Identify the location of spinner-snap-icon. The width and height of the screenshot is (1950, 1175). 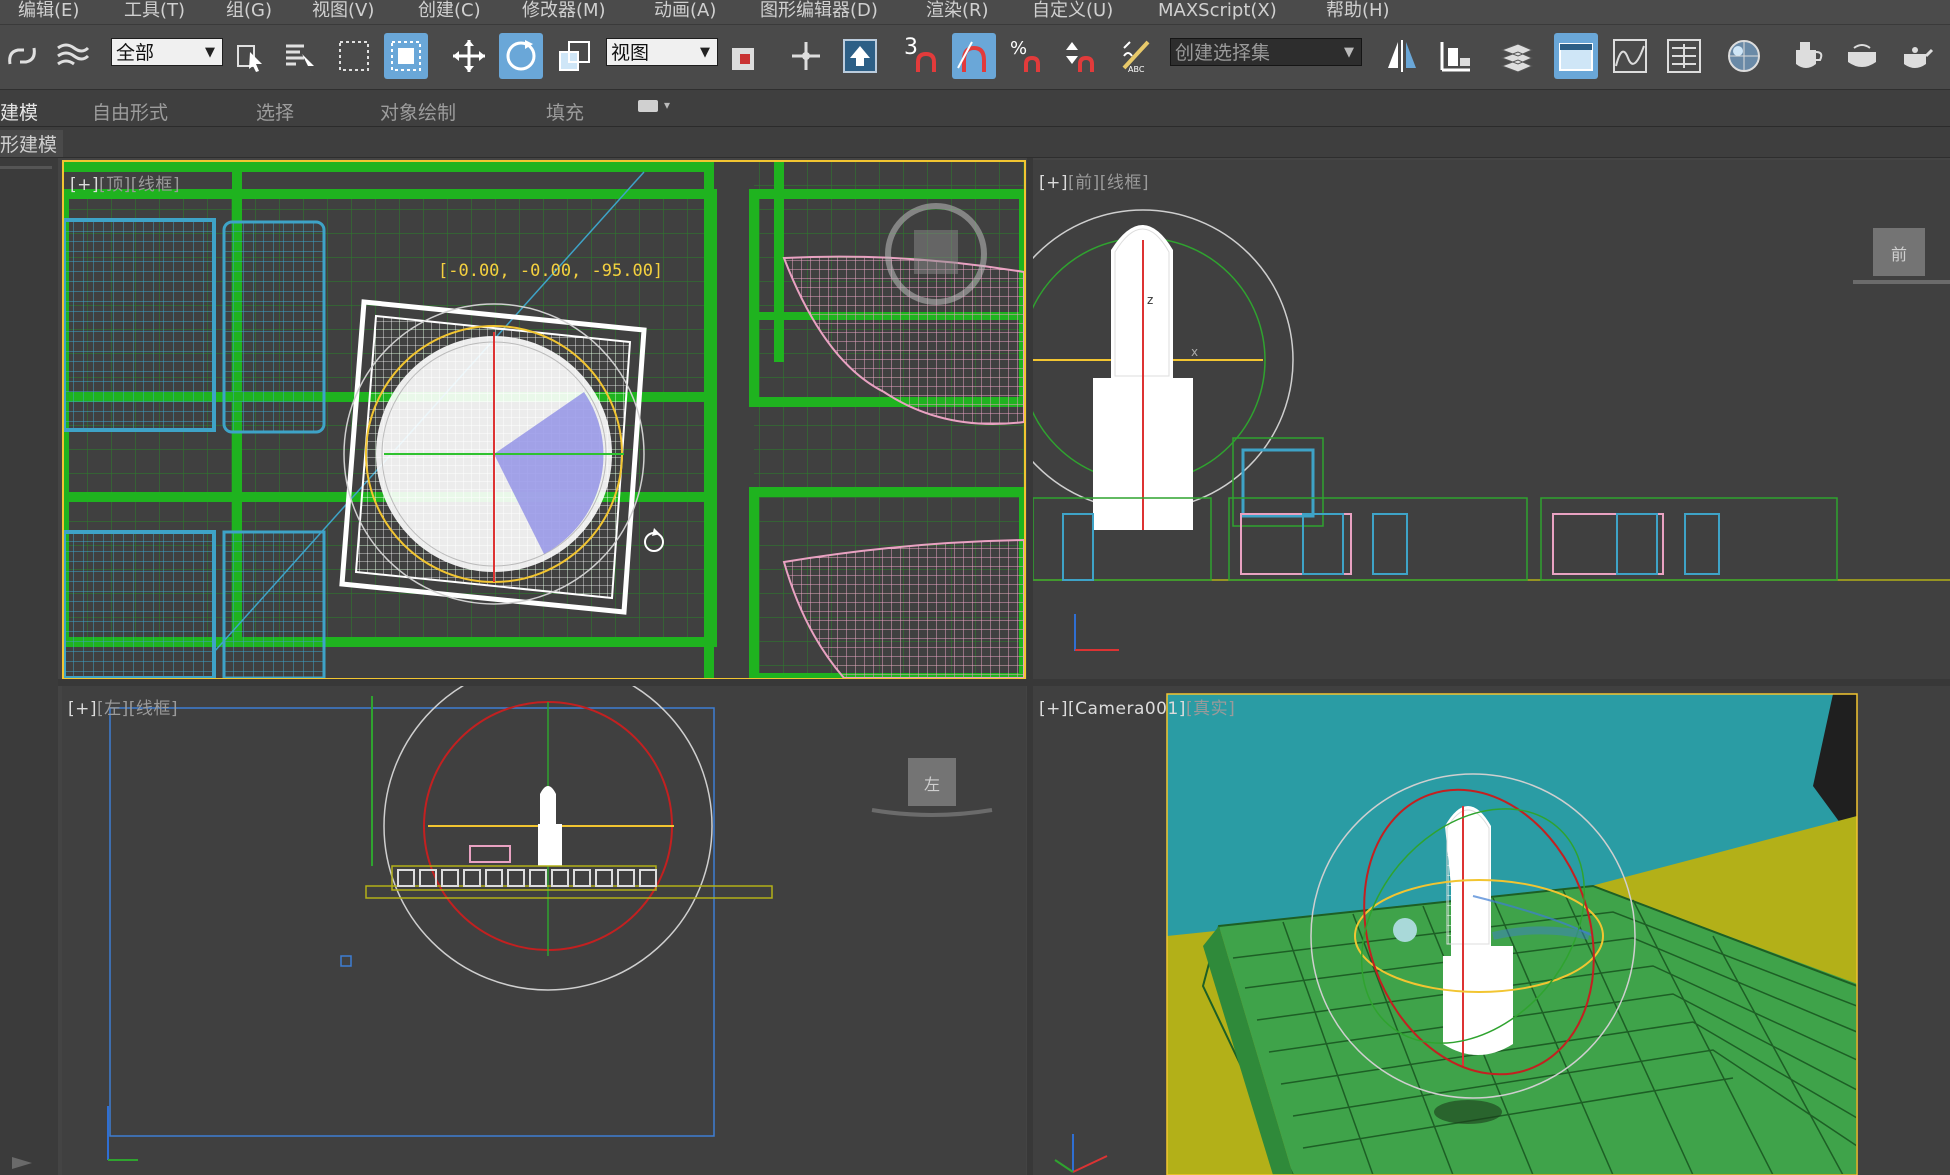
(1078, 56).